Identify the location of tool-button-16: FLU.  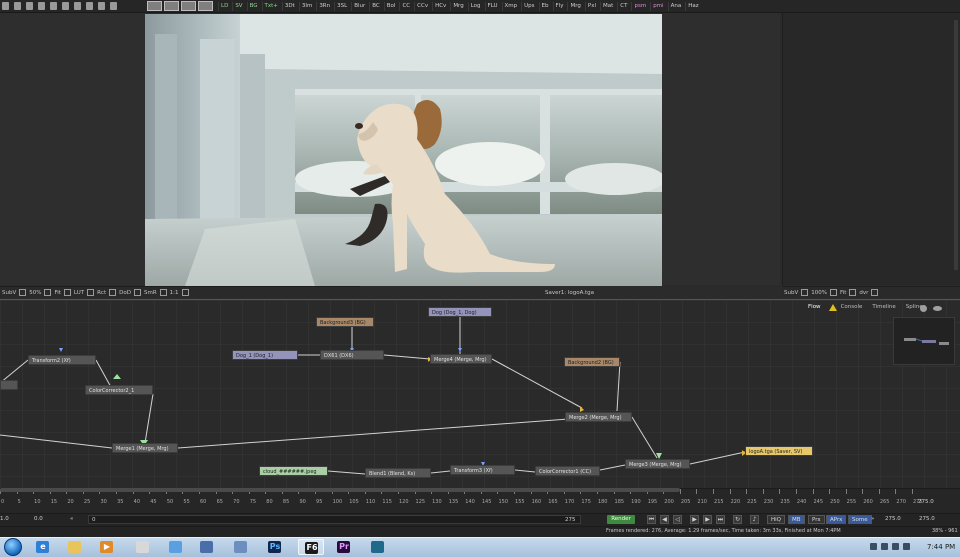
(492, 6).